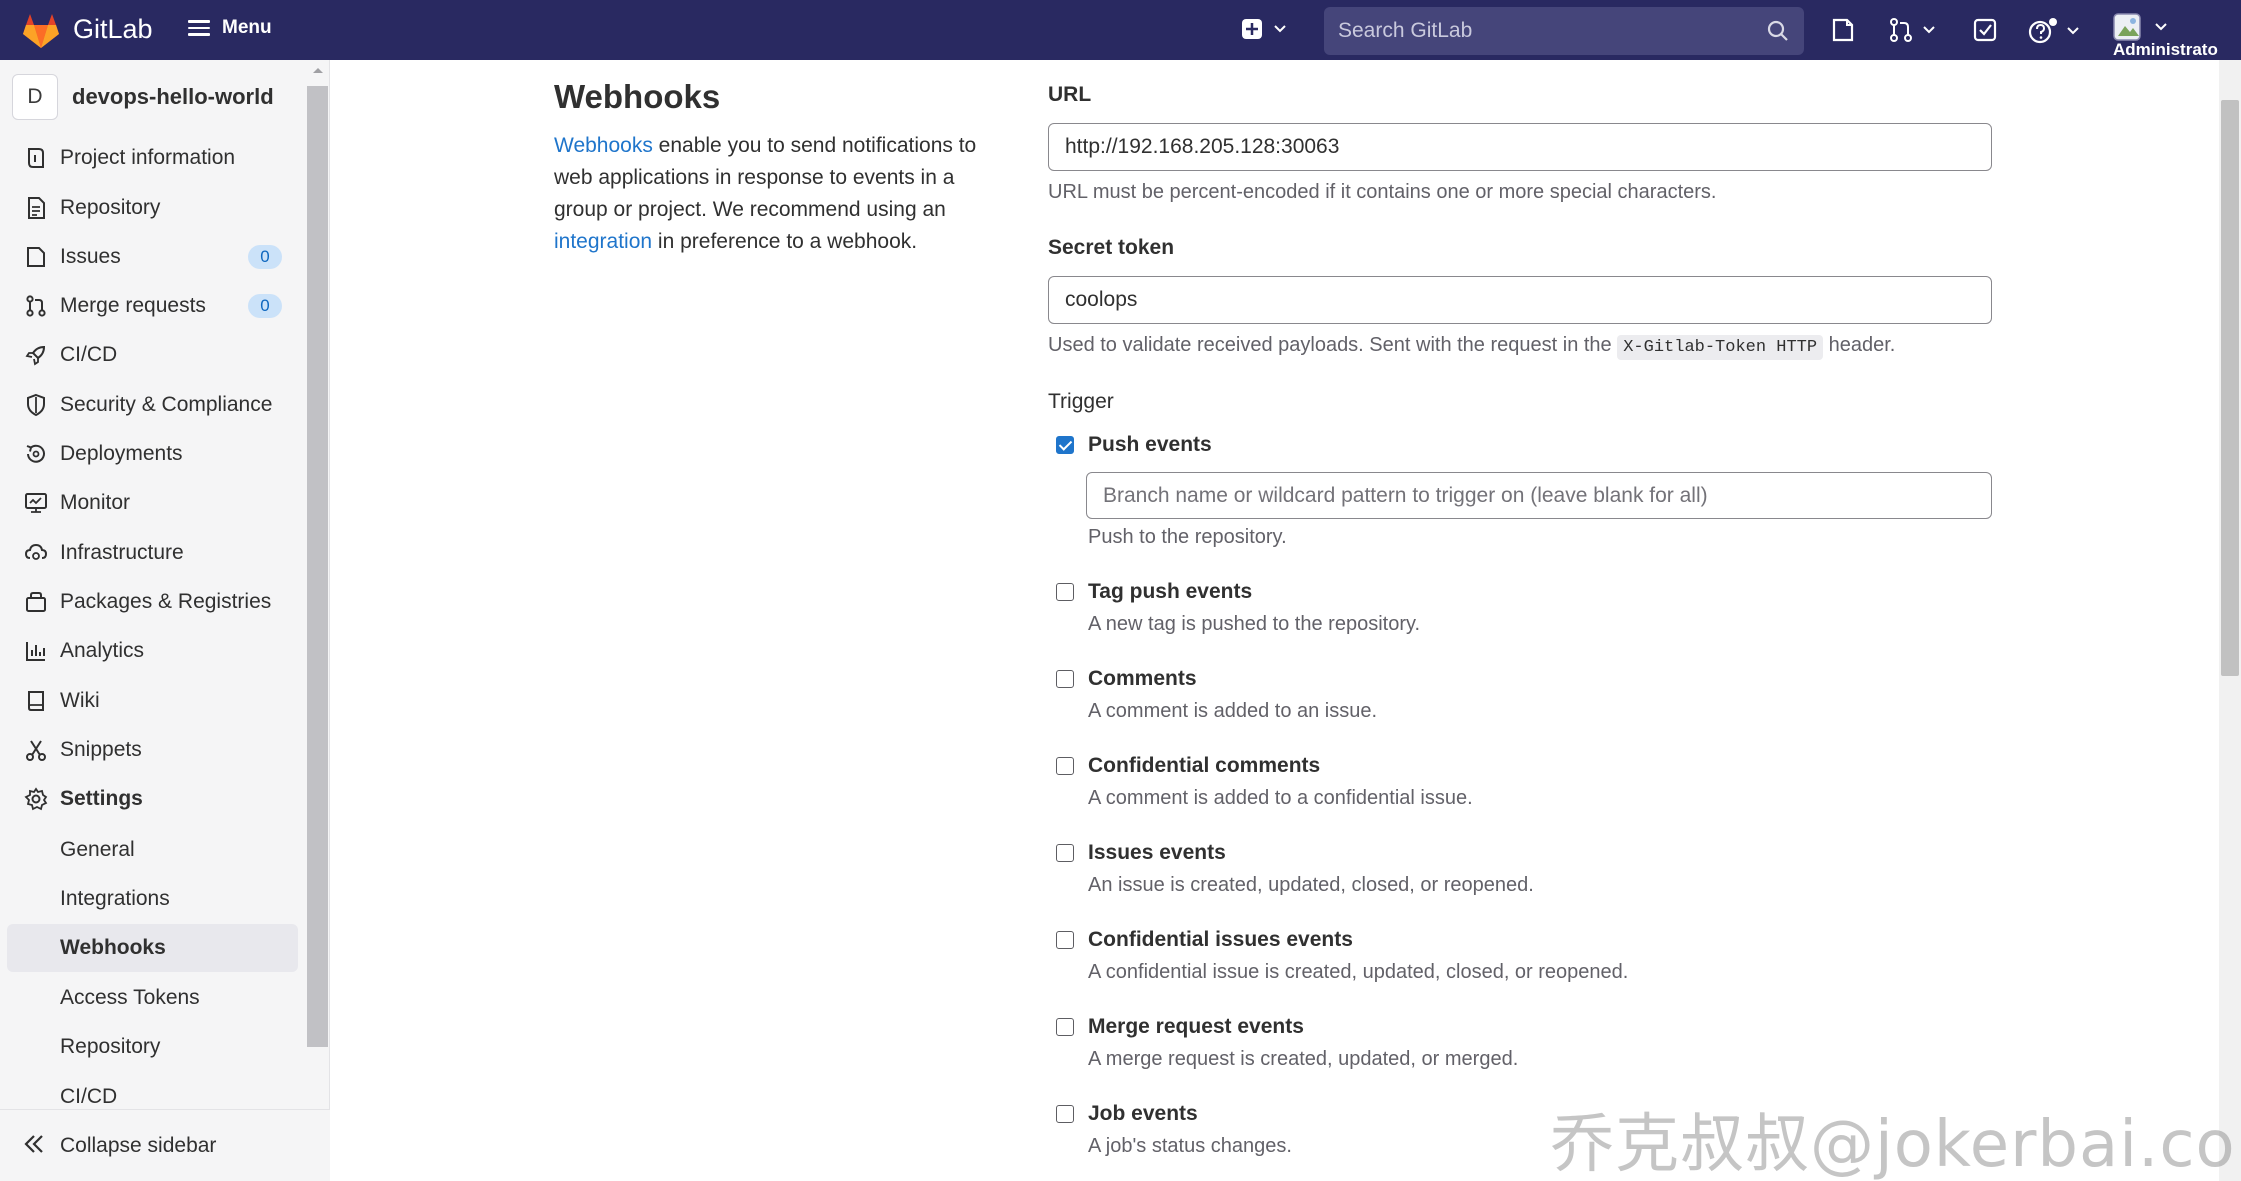 The image size is (2241, 1181). I want to click on settings-sub-general: General, so click(152, 850).